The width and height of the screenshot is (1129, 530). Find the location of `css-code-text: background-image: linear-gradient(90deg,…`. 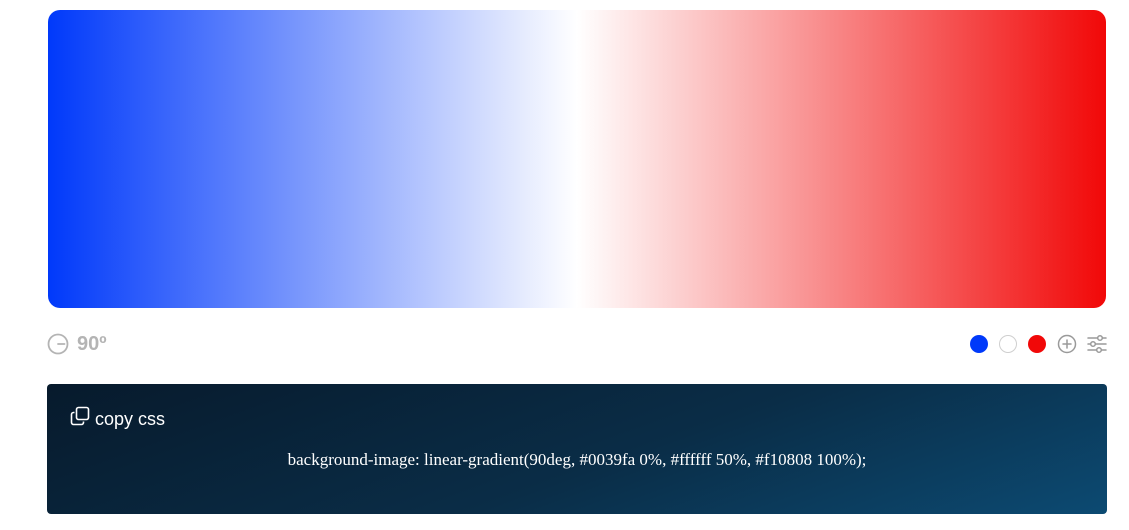

css-code-text: background-image: linear-gradient(90deg,… is located at coordinates (577, 459).